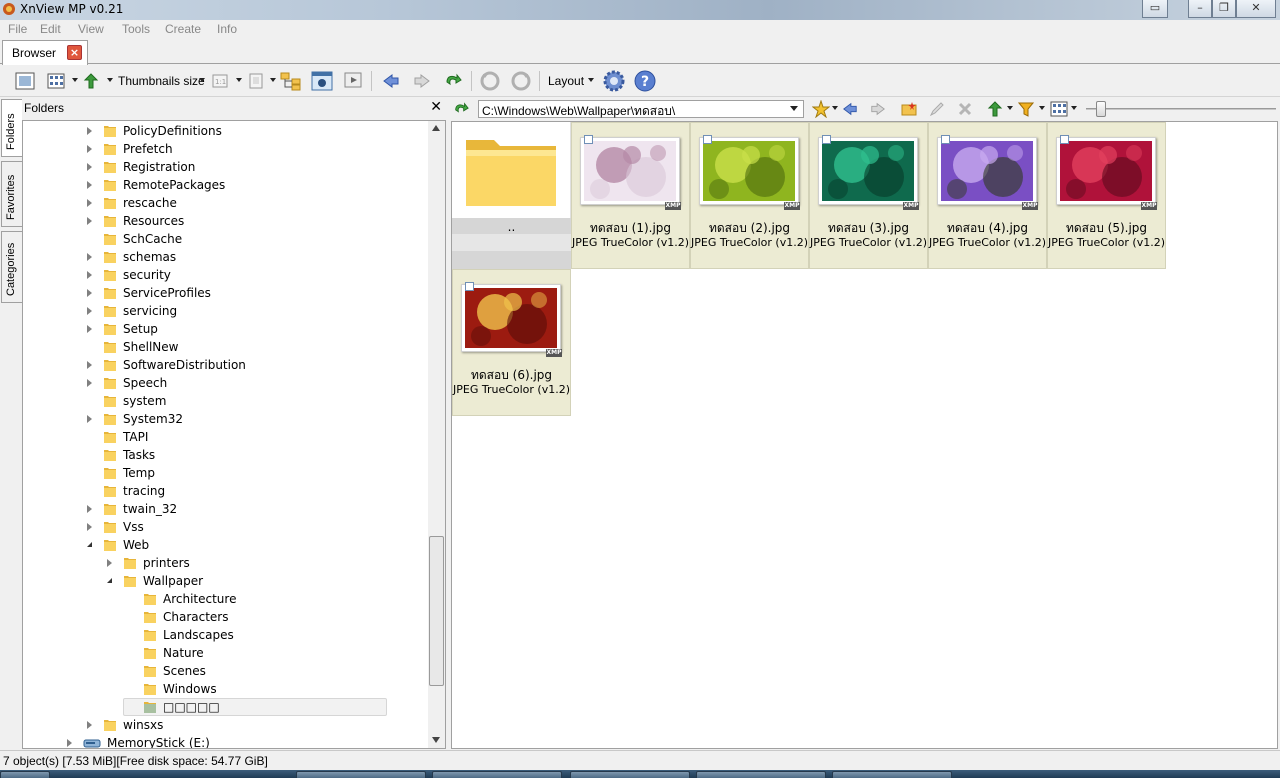 The image size is (1280, 778). What do you see at coordinates (322, 81) in the screenshot?
I see `capture-icon` at bounding box center [322, 81].